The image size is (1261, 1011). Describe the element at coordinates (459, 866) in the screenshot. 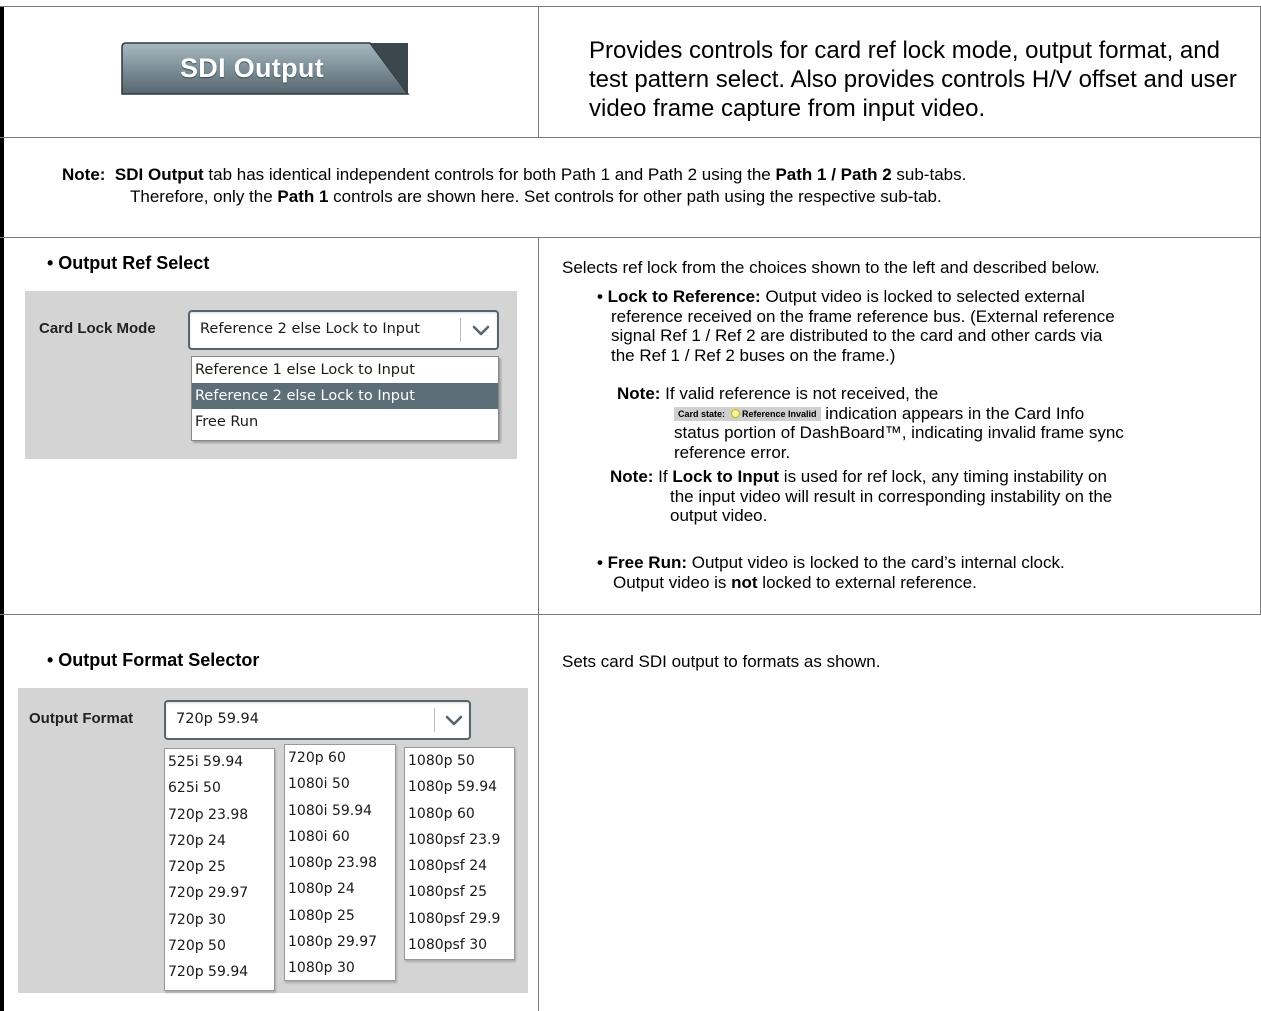

I see `format-option: 1080psf 24` at that location.